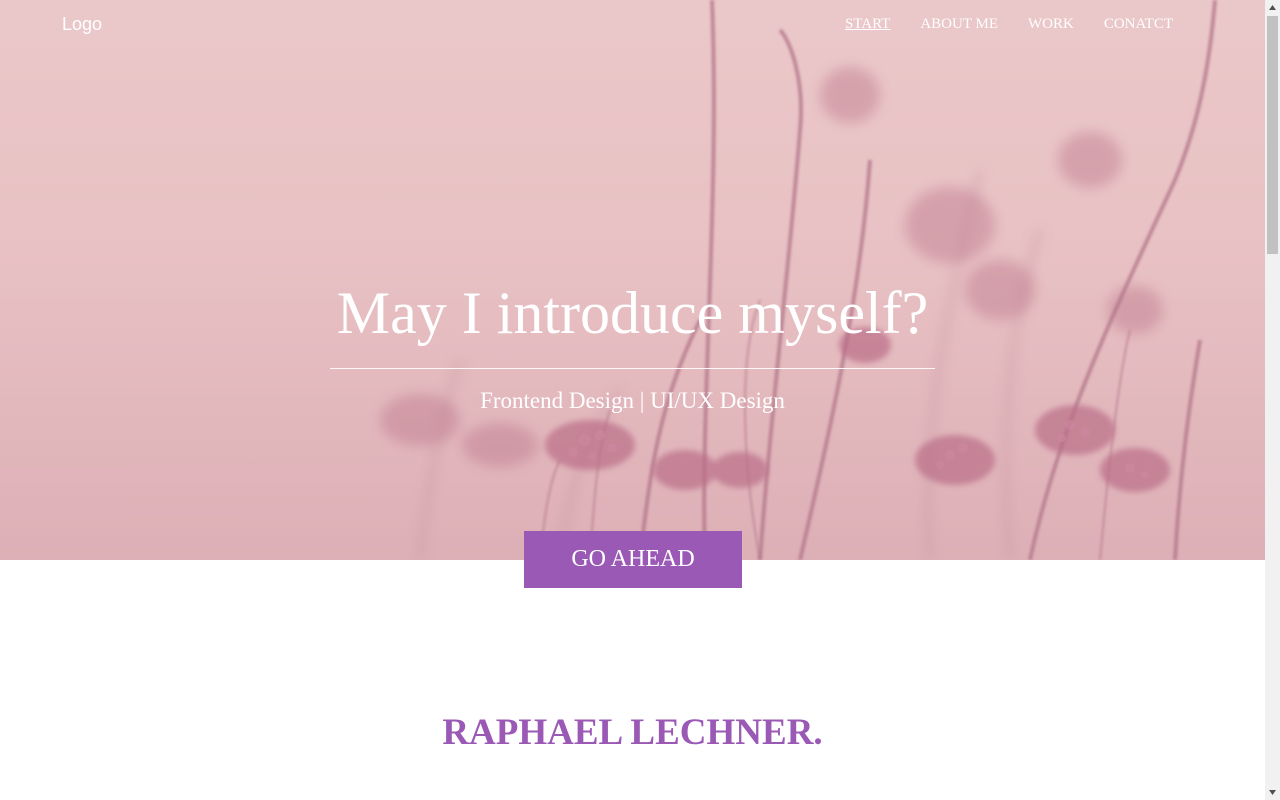  I want to click on nav-item-contact: CONATCT, so click(1138, 24).